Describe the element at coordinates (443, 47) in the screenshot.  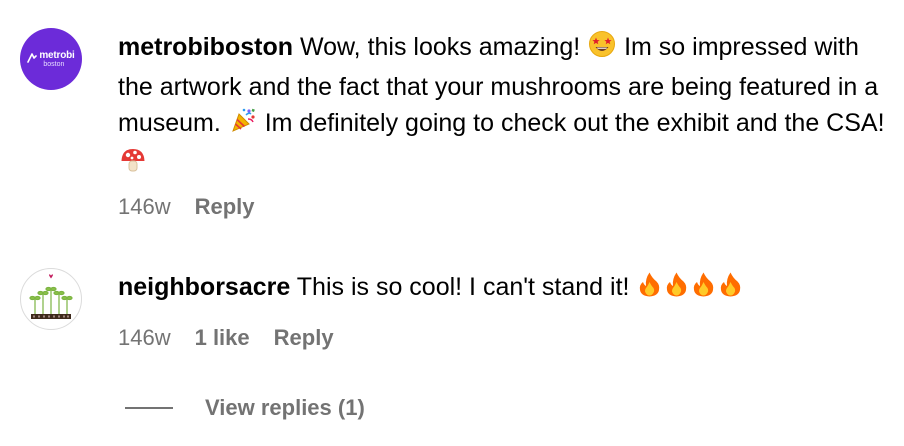
I see `comment-text-part: Wow, this looks amazing!` at that location.